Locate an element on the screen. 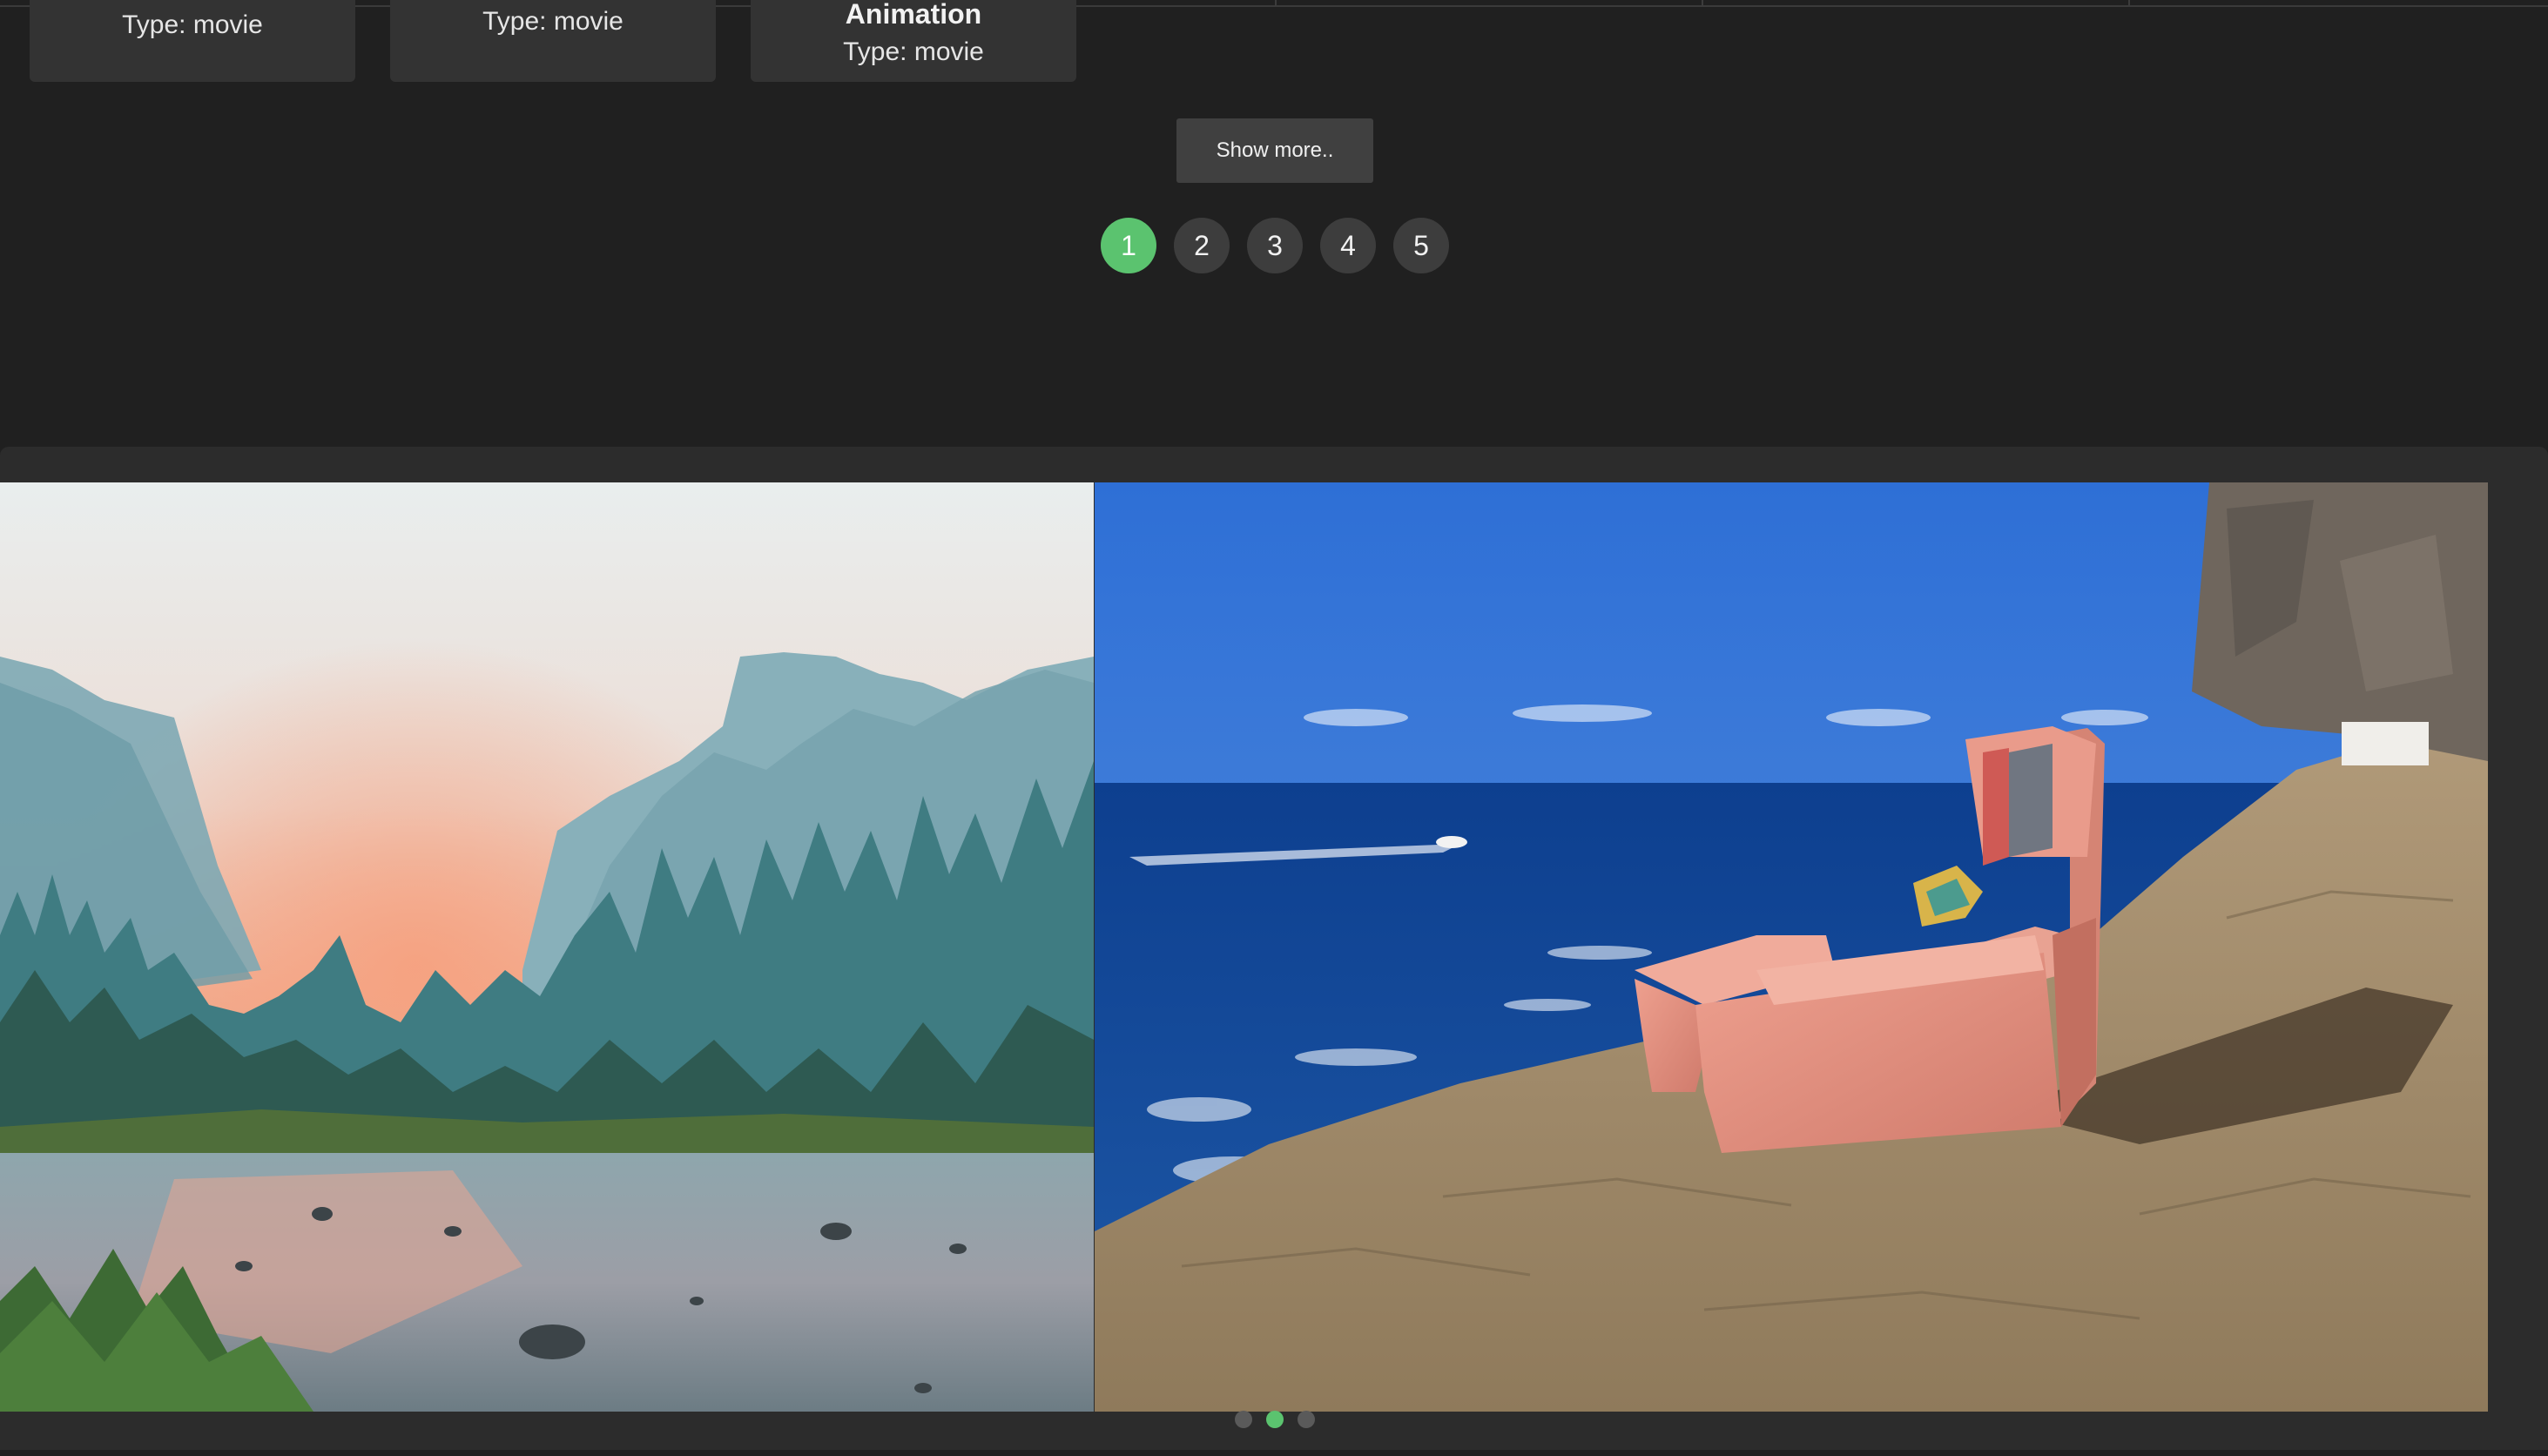 The height and width of the screenshot is (1456, 2548). top-strip-border is located at coordinates (1274, 3).